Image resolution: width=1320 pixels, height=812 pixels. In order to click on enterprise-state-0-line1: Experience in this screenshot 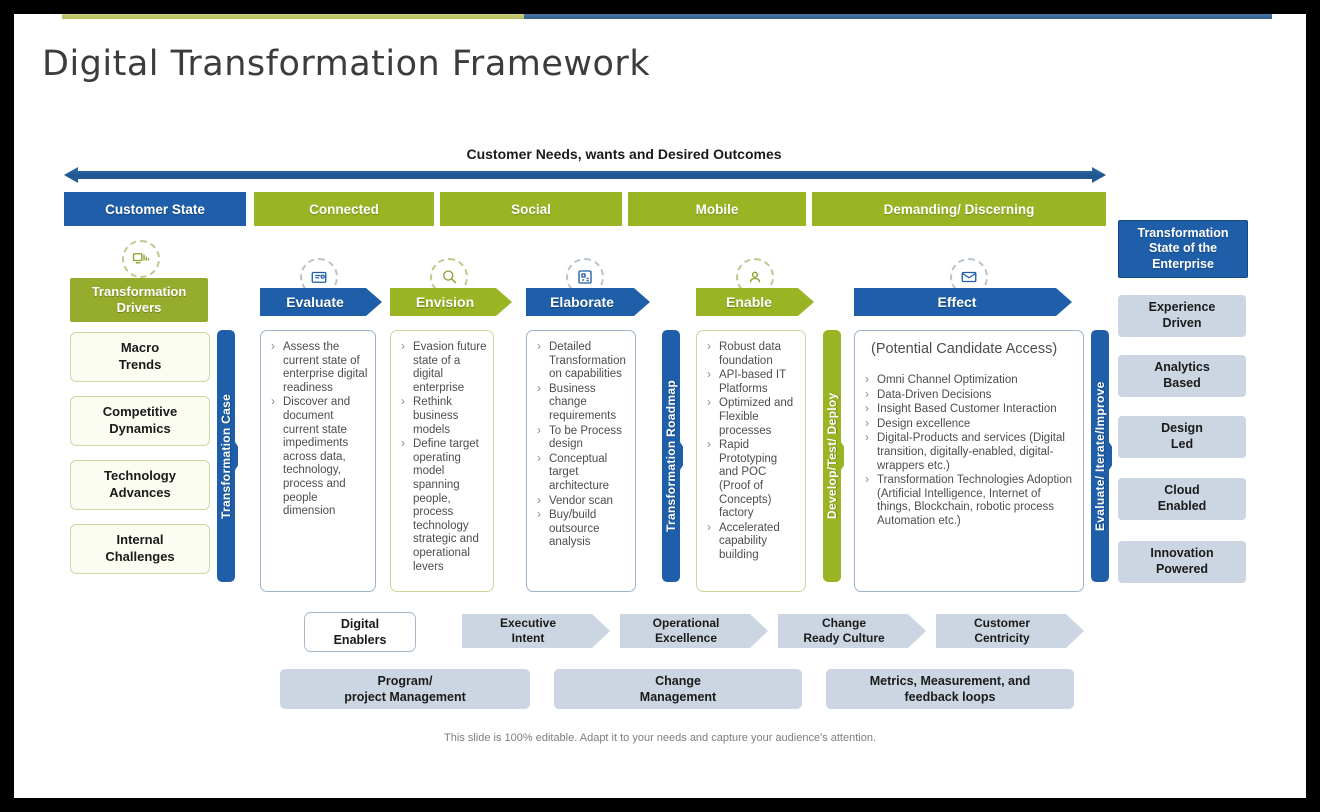, I will do `click(1182, 307)`.